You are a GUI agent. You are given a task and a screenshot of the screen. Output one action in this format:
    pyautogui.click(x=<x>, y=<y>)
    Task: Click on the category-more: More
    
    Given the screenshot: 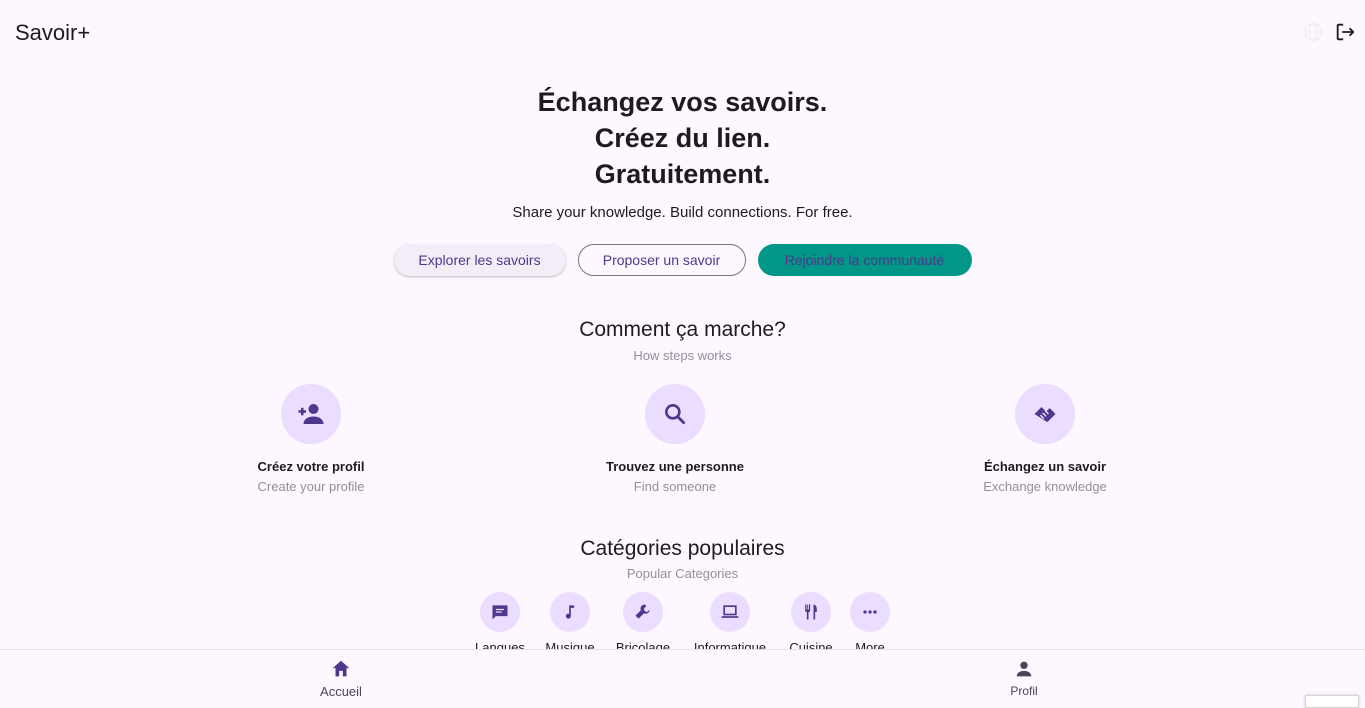 What is the action you would take?
    pyautogui.click(x=870, y=621)
    